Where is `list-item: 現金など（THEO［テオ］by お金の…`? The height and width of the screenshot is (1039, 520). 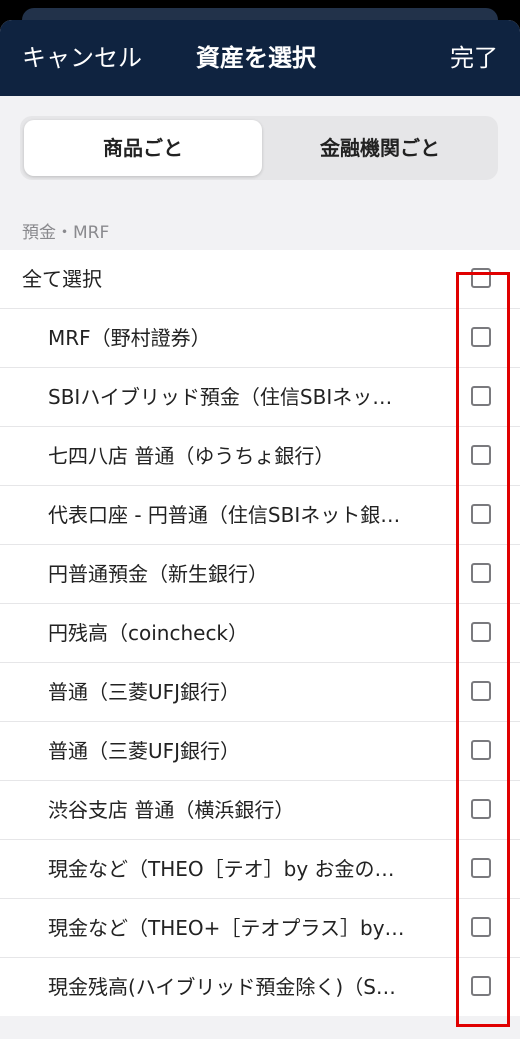 list-item: 現金など（THEO［テオ］by お金の… is located at coordinates (260, 869).